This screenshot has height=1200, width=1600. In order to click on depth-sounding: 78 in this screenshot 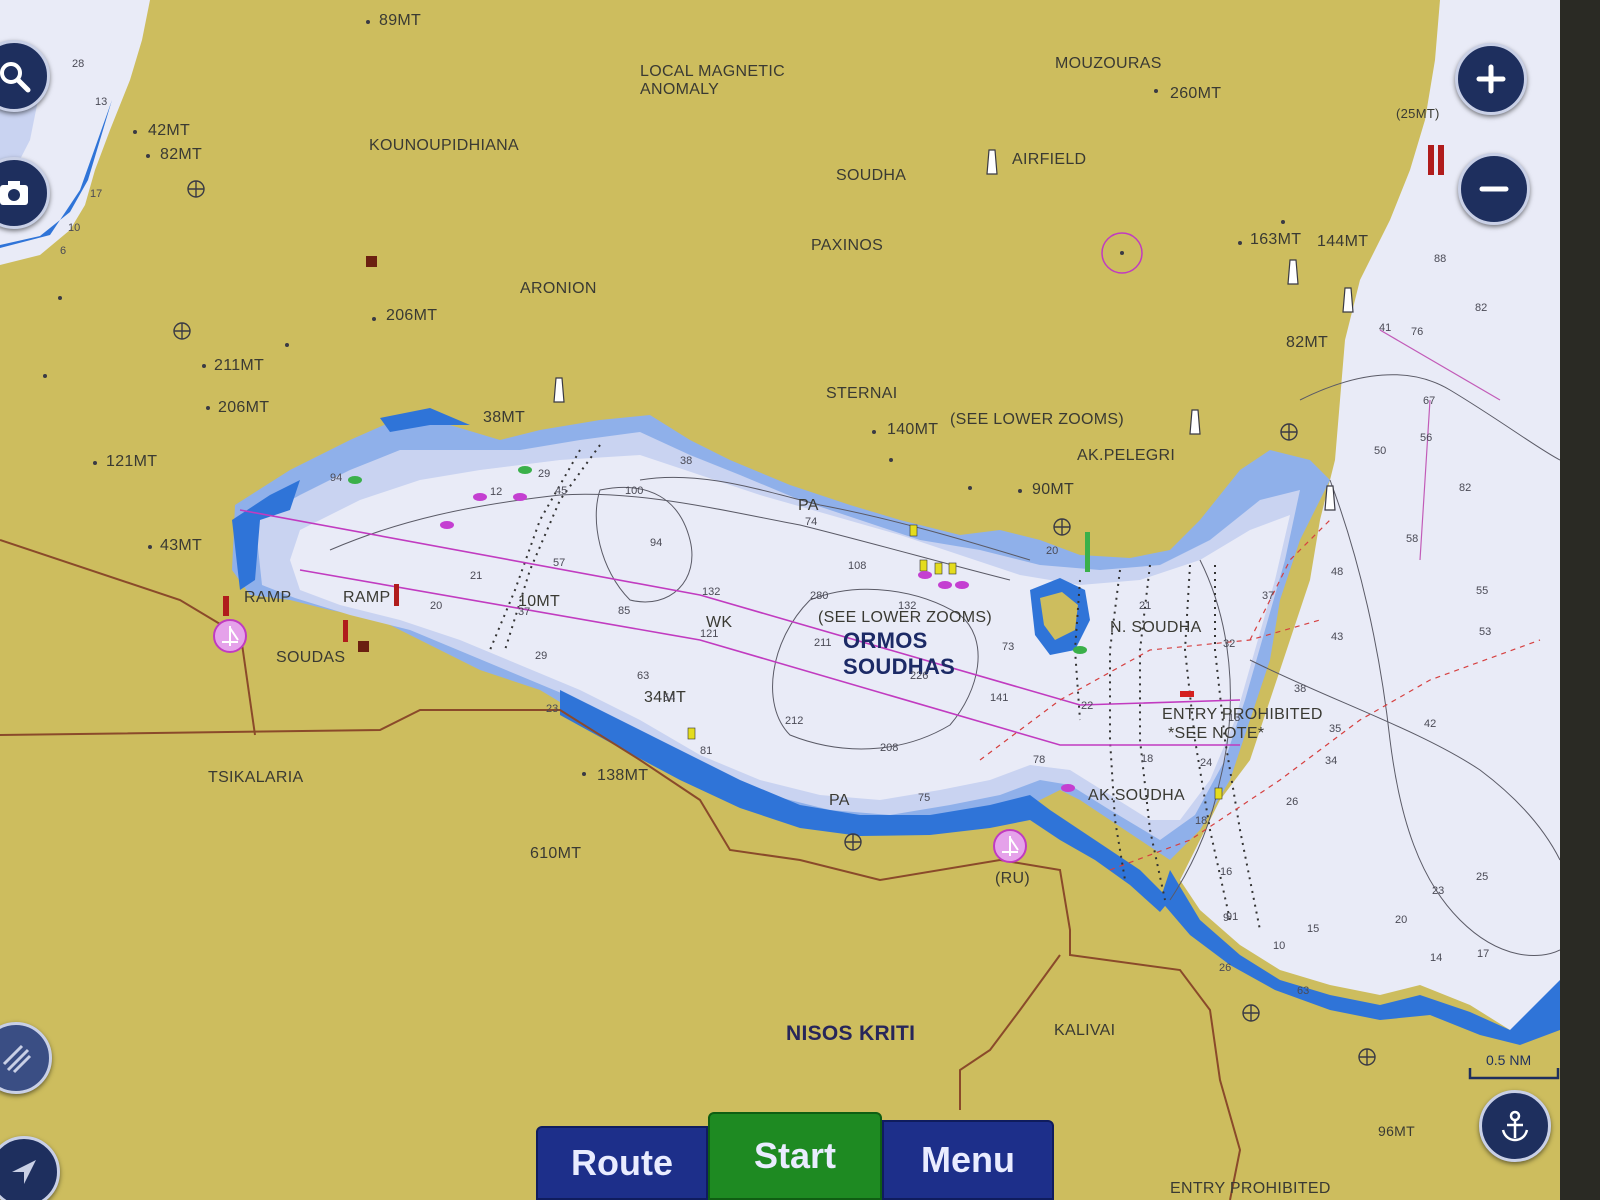, I will do `click(1039, 760)`.